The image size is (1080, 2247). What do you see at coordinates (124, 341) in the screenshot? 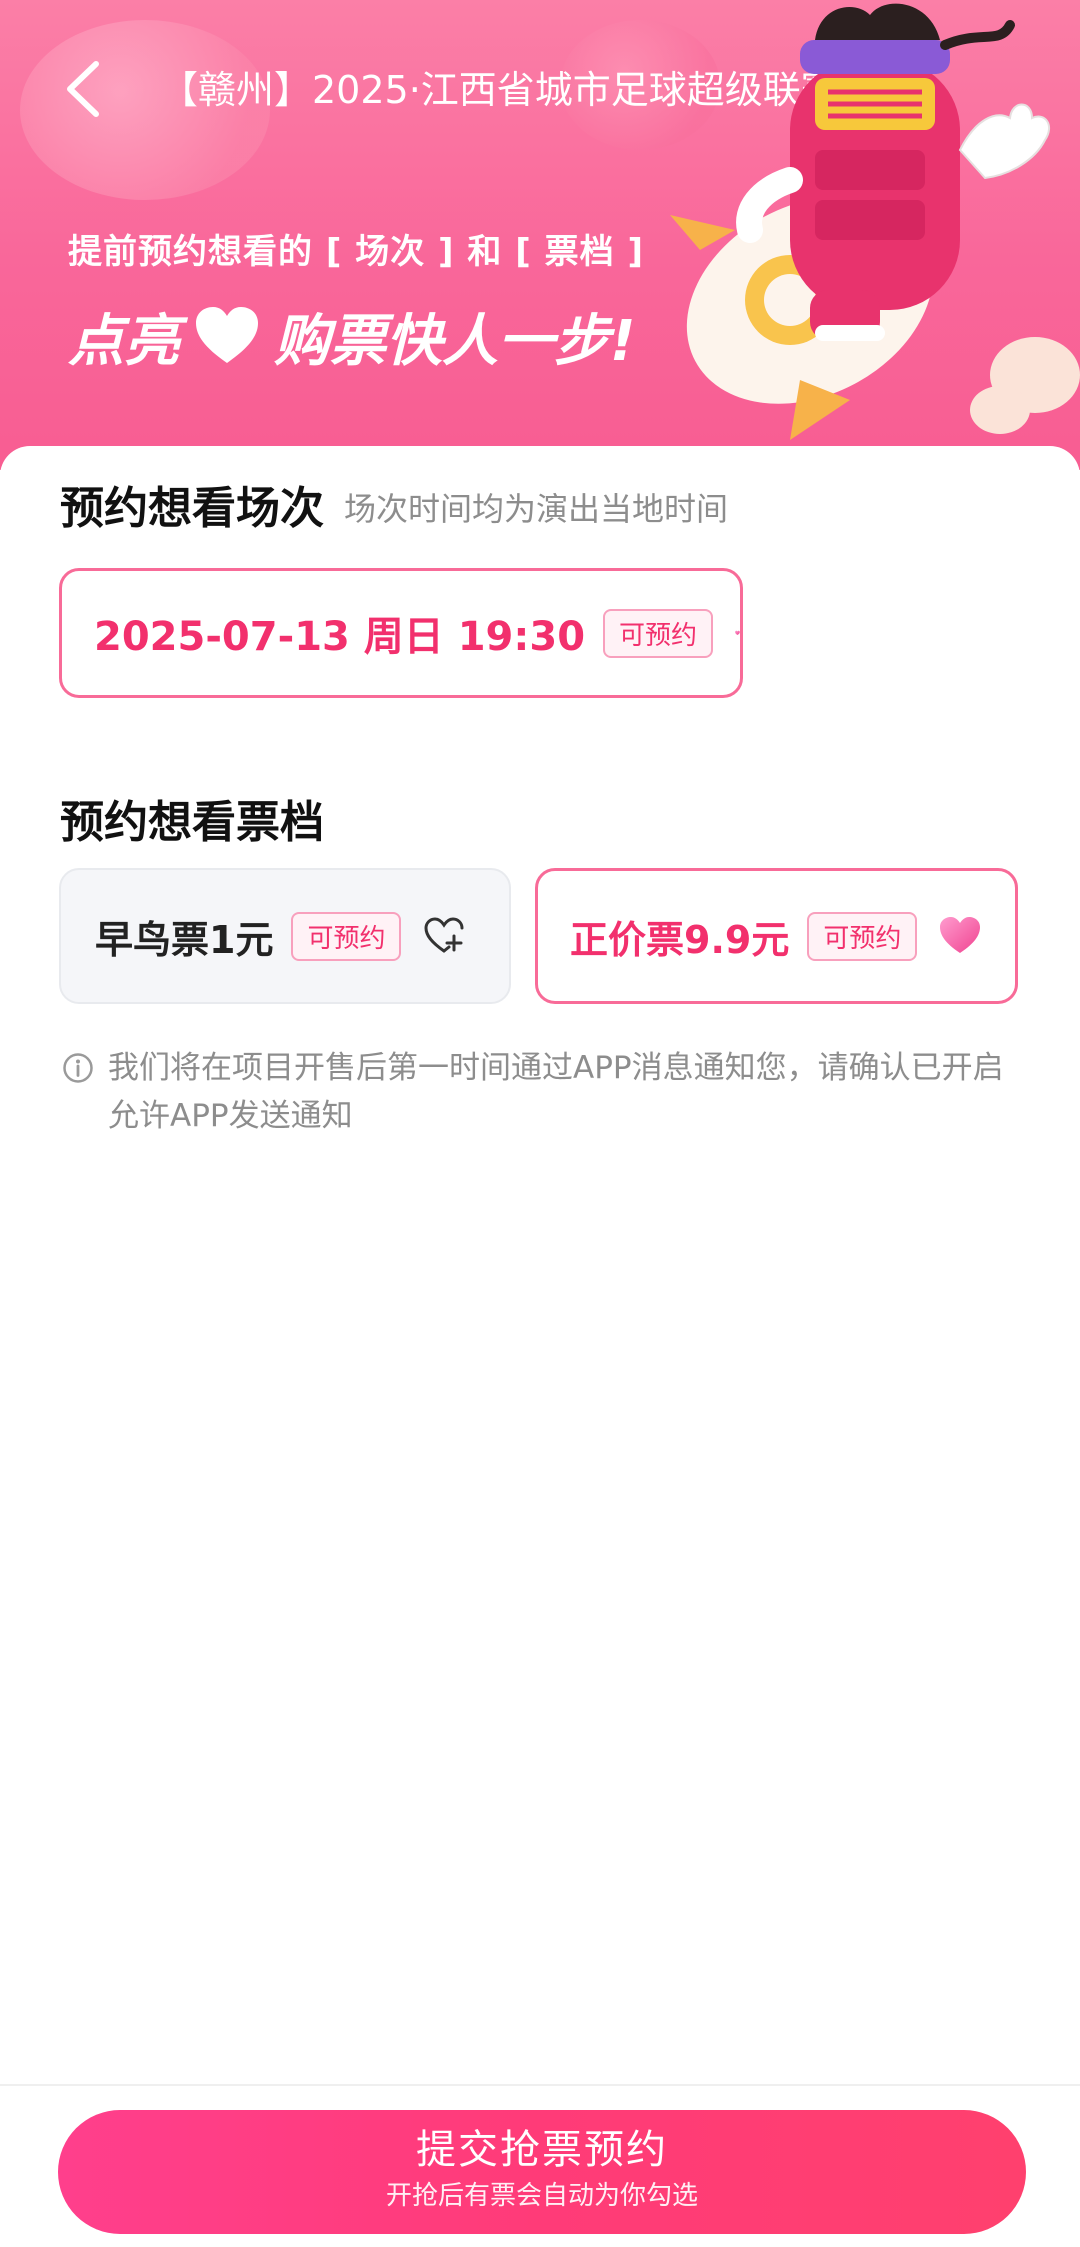
I see `slogan-left: 点亮` at bounding box center [124, 341].